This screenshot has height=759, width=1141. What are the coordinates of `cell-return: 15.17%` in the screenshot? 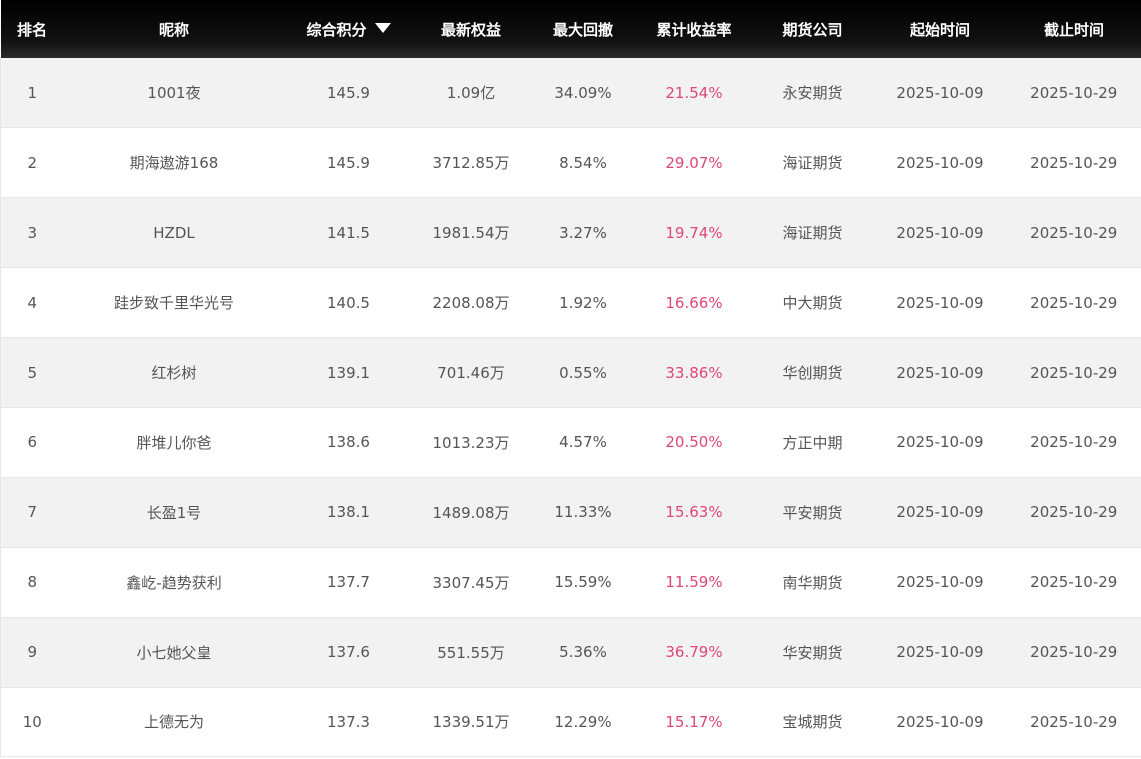 It's located at (694, 722).